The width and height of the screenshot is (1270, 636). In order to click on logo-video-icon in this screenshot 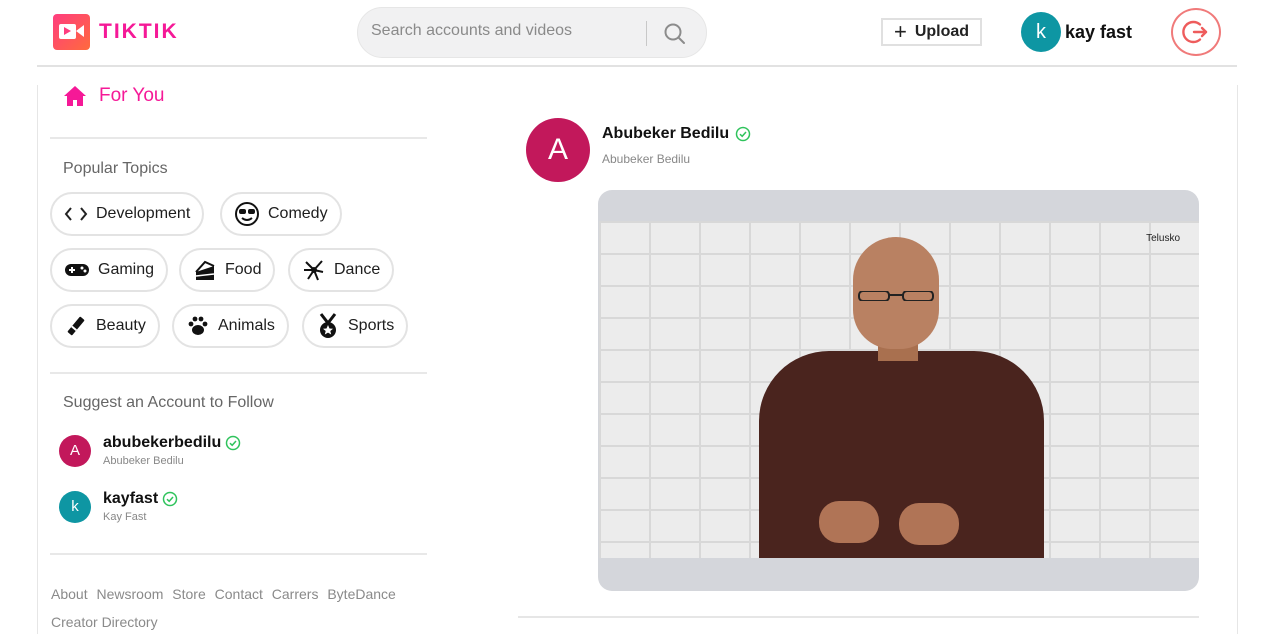, I will do `click(71, 32)`.